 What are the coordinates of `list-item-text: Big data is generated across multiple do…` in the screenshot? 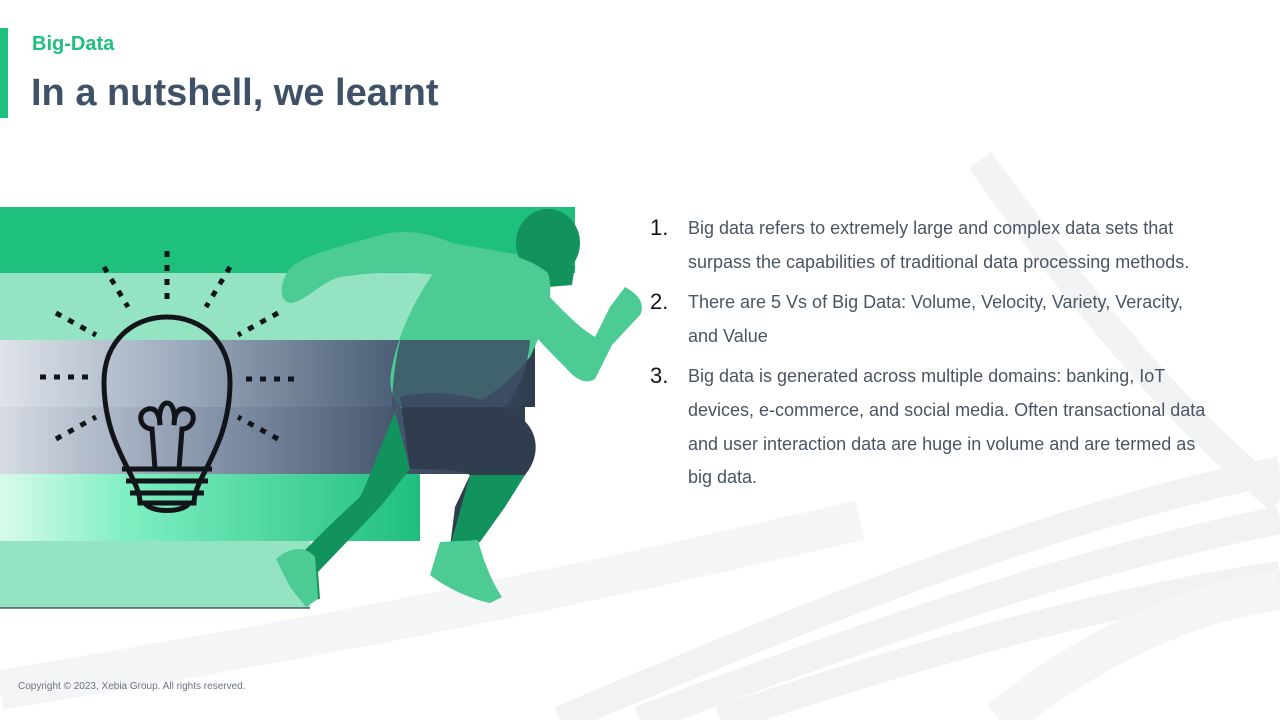 It's located at (947, 427).